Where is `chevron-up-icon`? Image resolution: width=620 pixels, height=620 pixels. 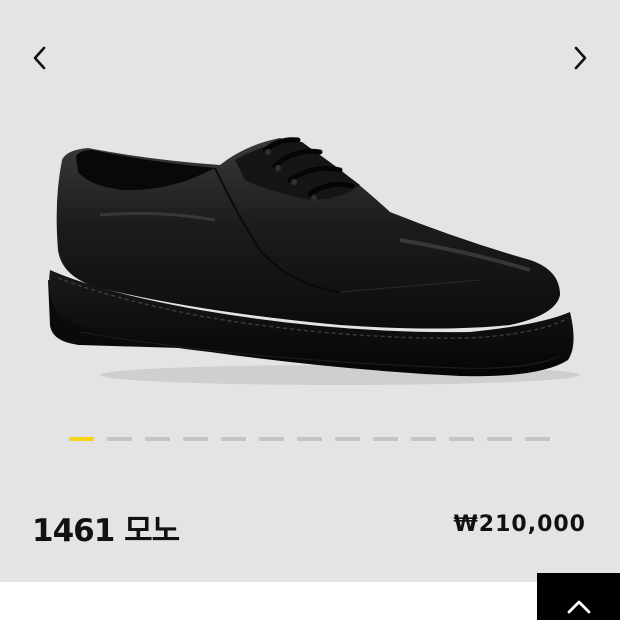
chevron-up-icon is located at coordinates (578, 607).